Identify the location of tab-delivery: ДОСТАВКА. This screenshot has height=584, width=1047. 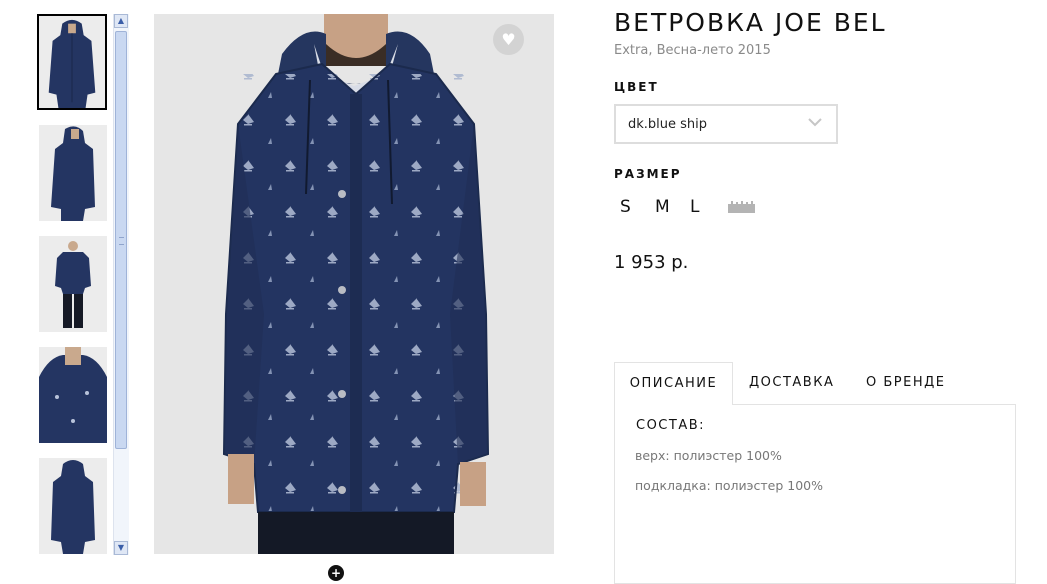
(791, 383).